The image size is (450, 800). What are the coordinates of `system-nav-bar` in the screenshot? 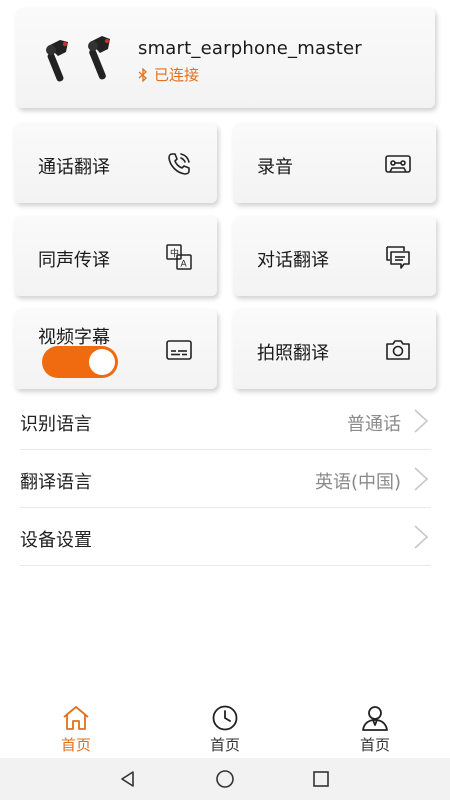 It's located at (225, 779).